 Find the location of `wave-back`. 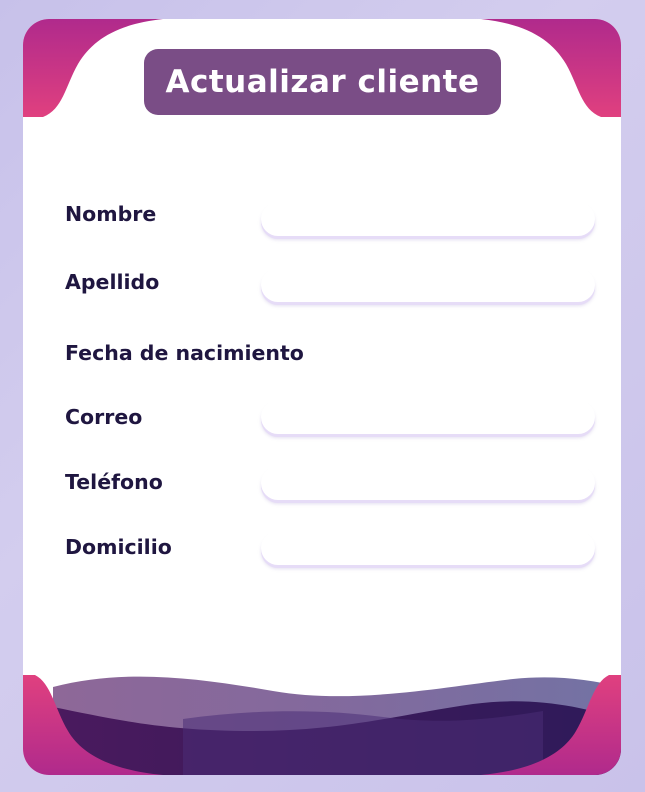

wave-back is located at coordinates (337, 725).